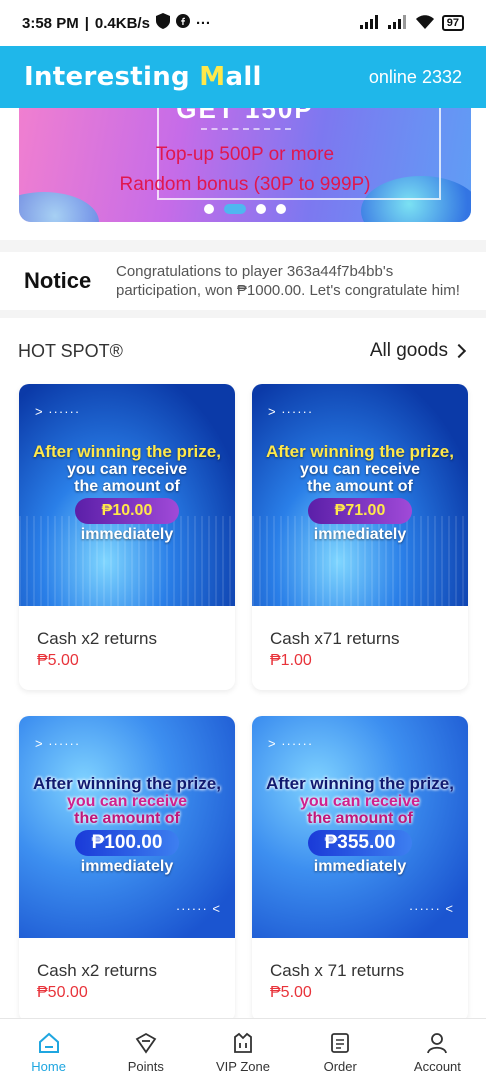  What do you see at coordinates (62, 992) in the screenshot?
I see `product-price: ₱50.00` at bounding box center [62, 992].